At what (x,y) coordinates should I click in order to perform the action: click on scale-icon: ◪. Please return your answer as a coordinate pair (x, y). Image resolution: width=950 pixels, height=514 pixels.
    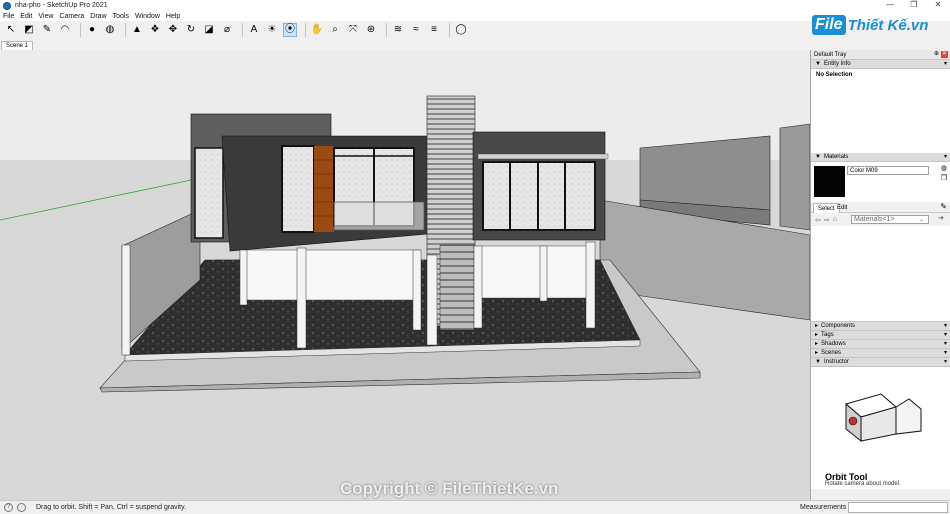
    Looking at the image, I should click on (209, 30).